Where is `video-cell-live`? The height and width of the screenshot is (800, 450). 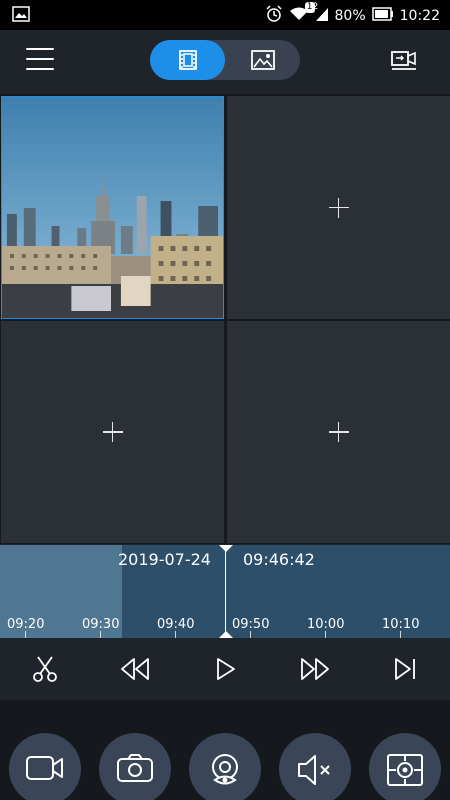 video-cell-live is located at coordinates (112, 207).